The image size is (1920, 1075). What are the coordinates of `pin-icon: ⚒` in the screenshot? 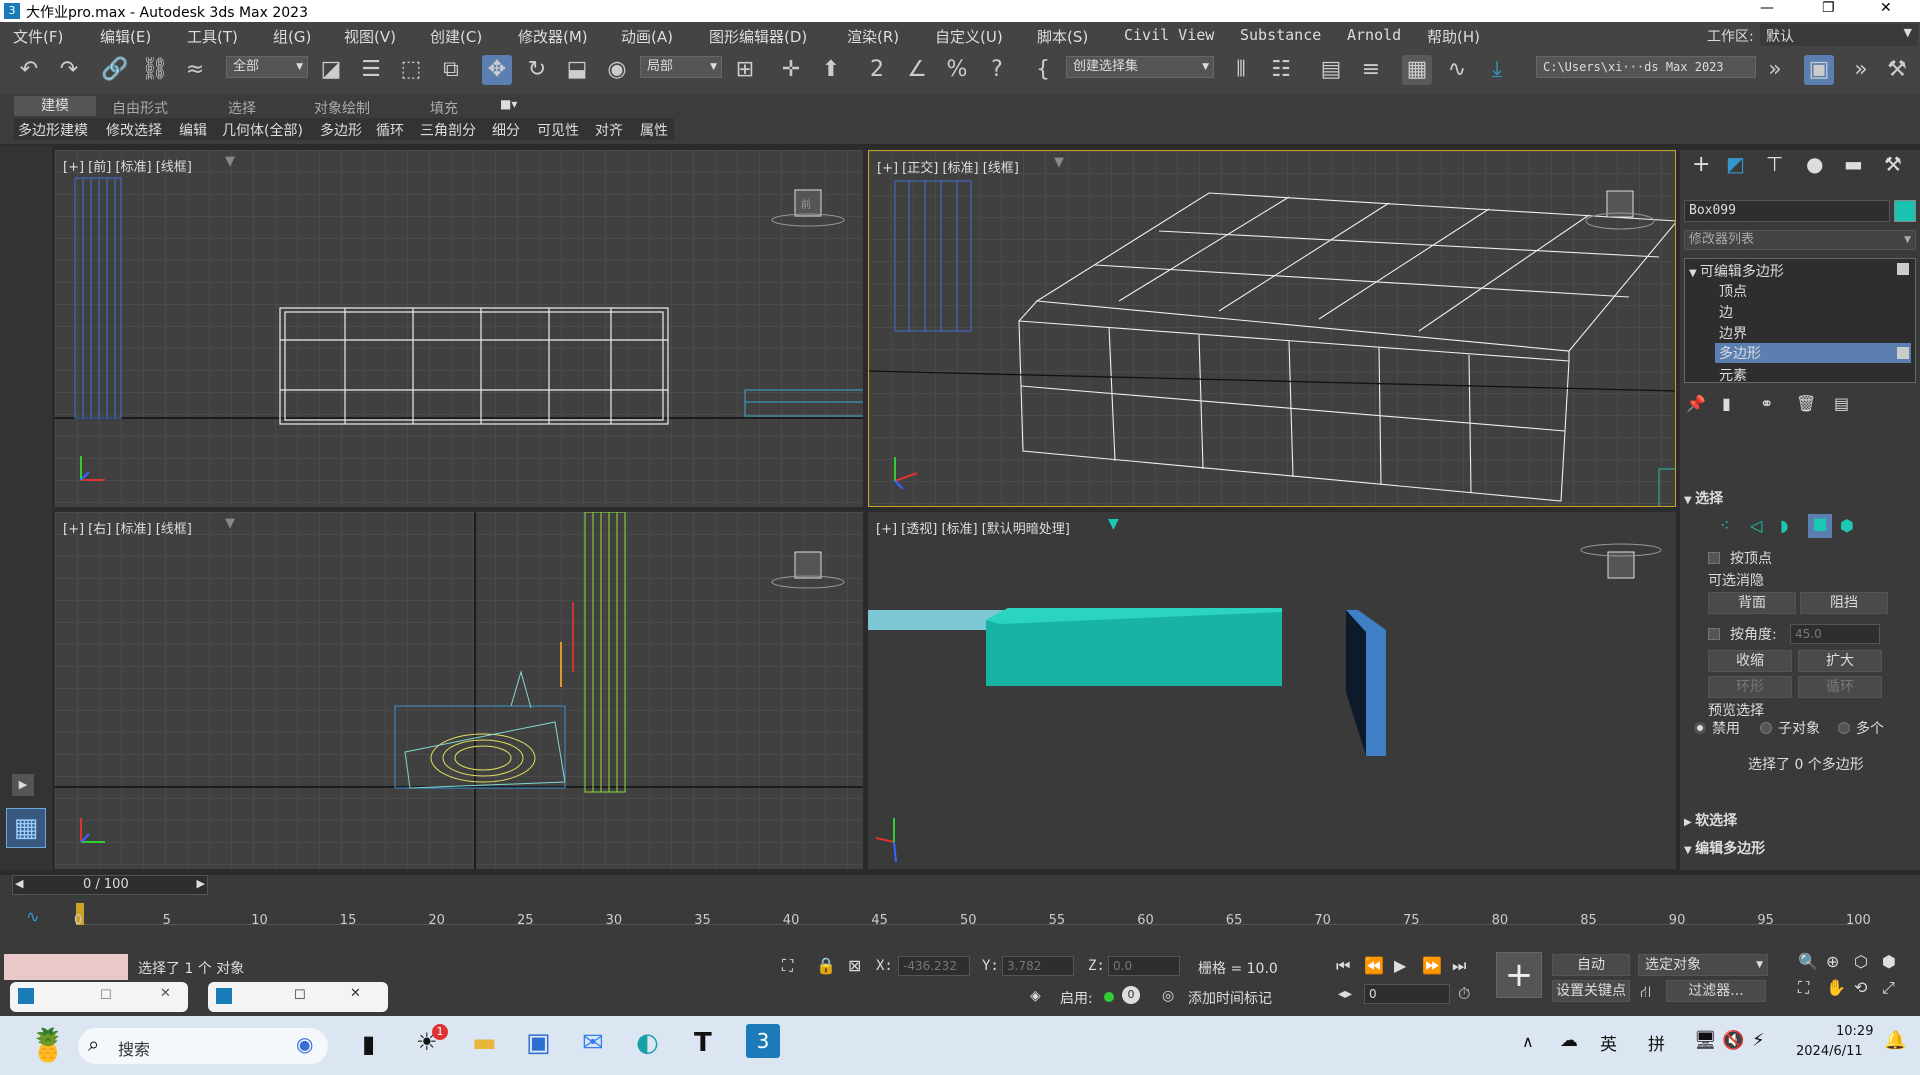 It's located at (1897, 70).